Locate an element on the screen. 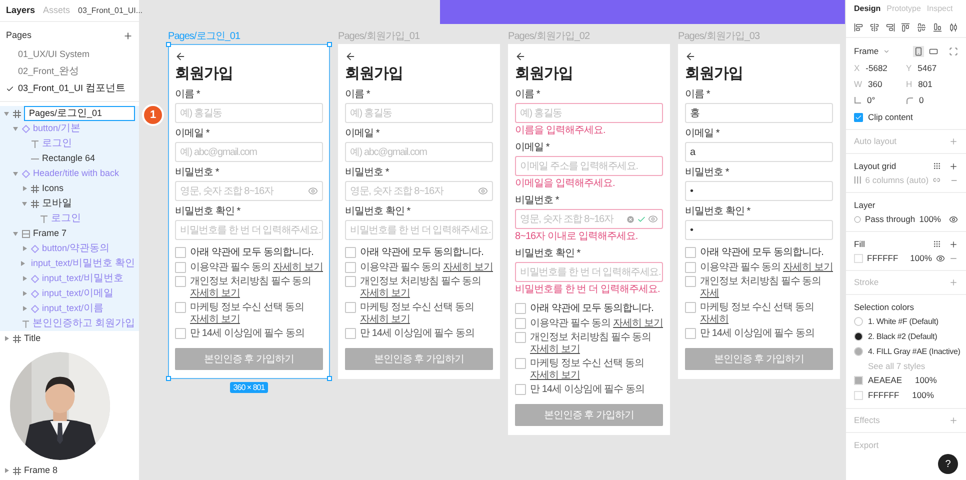 This screenshot has height=480, width=966. layer-row: Icons is located at coordinates (69, 188).